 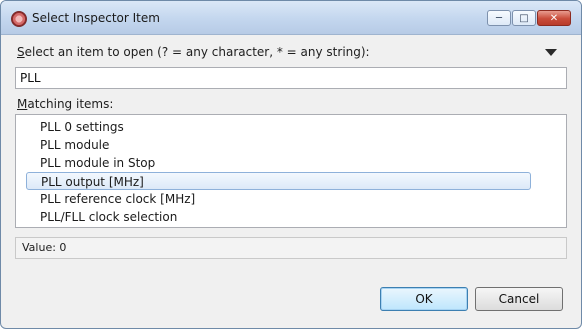 What do you see at coordinates (97, 163) in the screenshot?
I see `list-item: PLL module in Stop` at bounding box center [97, 163].